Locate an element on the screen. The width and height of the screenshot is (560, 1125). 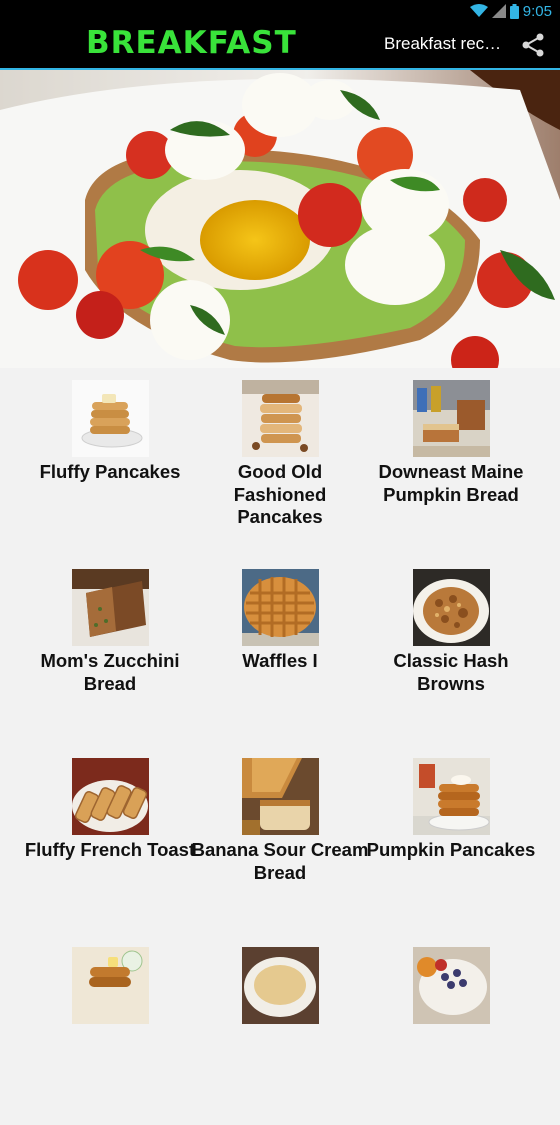
recipe-title: Mom's Zucchini Bread is located at coordinates (110, 672).